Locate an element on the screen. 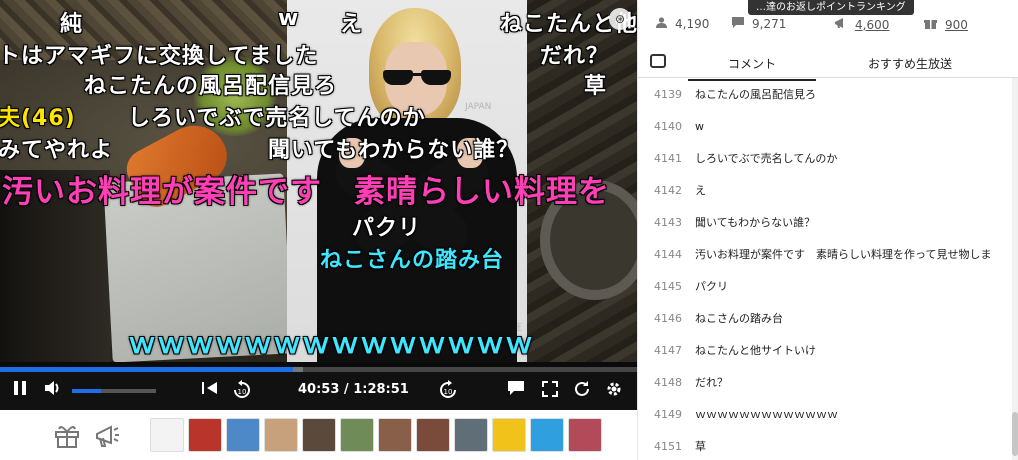 Image resolution: width=1018 pixels, height=460 pixels. flow-comment: ねこさんの踏み台 is located at coordinates (412, 260).